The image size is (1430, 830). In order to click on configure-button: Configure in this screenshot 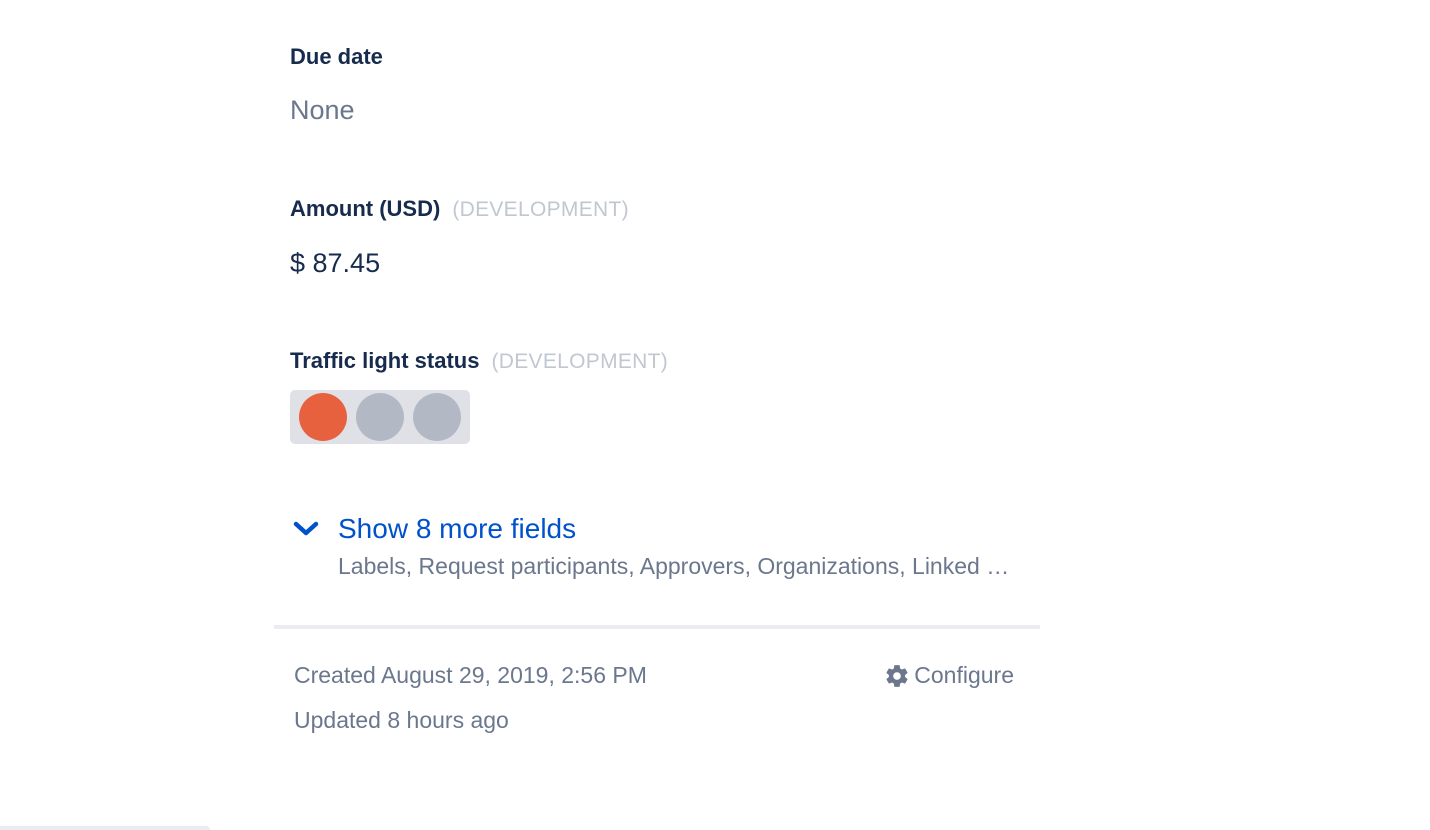, I will do `click(949, 675)`.